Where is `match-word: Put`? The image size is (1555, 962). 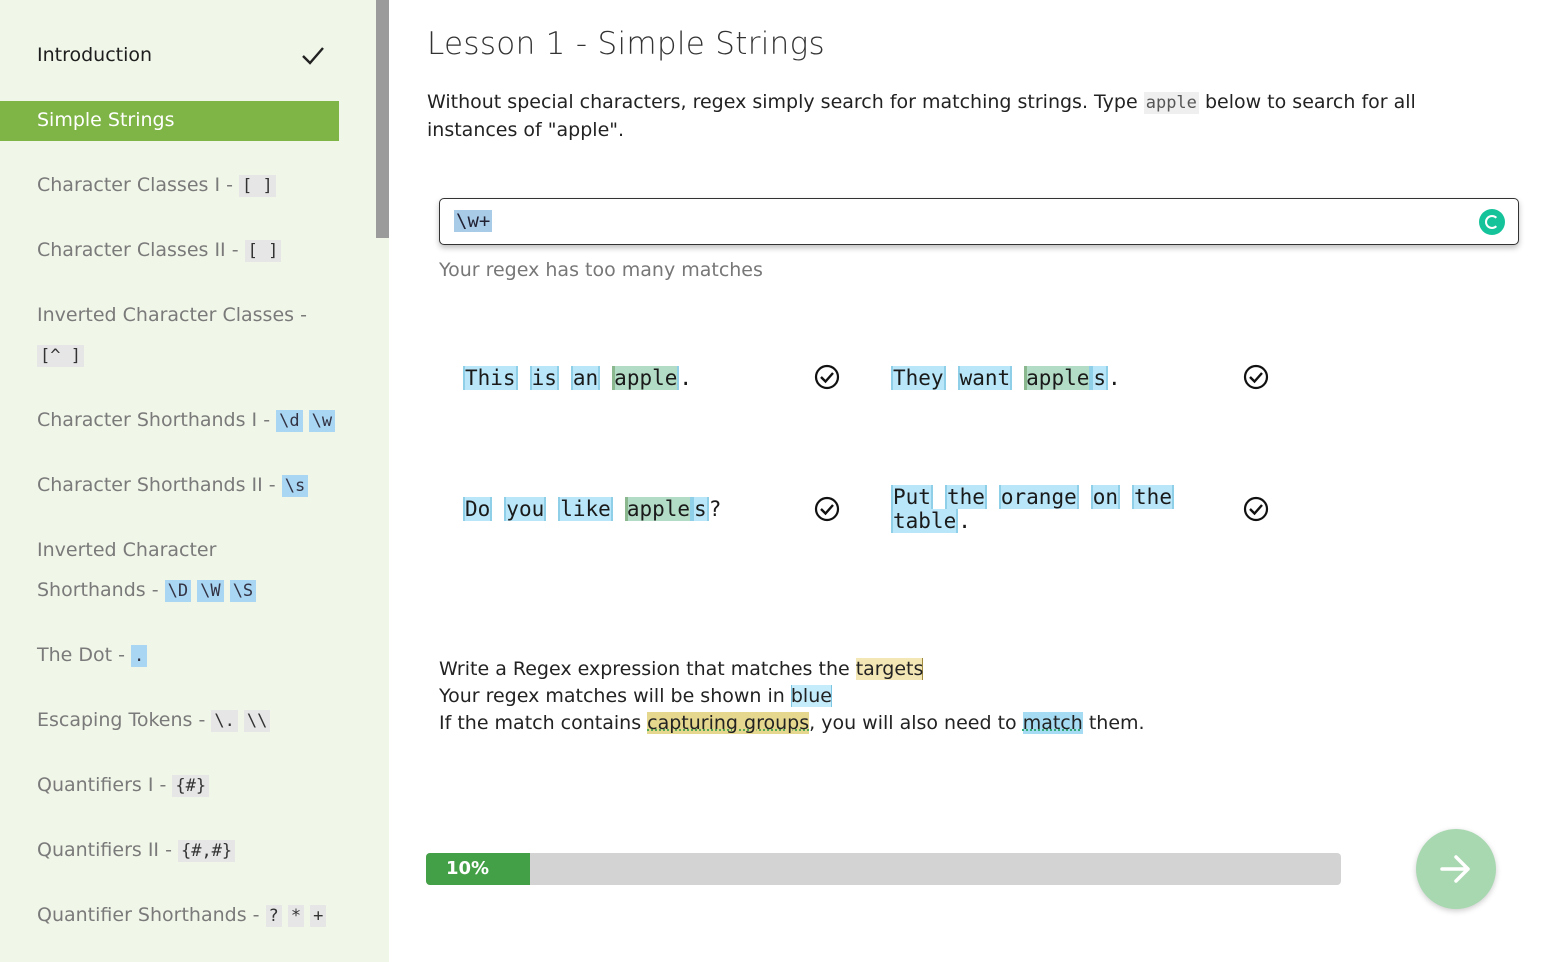
match-word: Put is located at coordinates (912, 497).